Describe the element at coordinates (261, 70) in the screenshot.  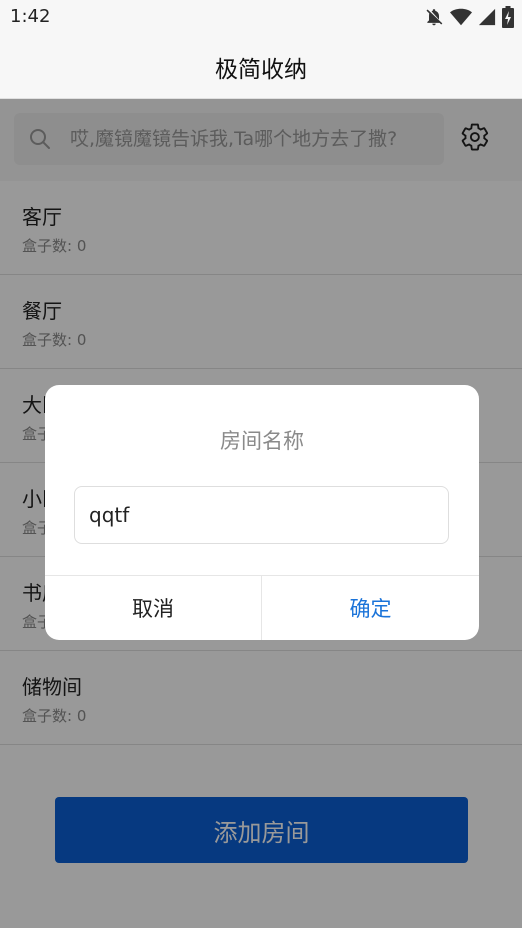
I see `page-title: 极简收纳` at that location.